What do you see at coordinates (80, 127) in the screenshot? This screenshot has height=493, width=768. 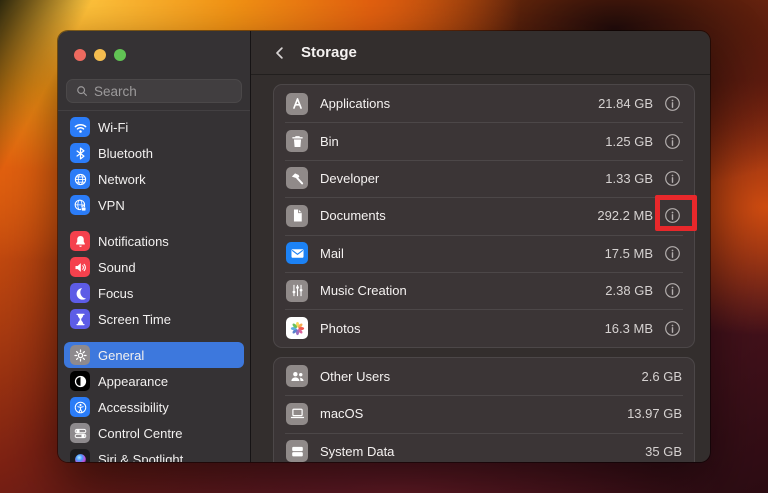 I see `wifi-icon` at bounding box center [80, 127].